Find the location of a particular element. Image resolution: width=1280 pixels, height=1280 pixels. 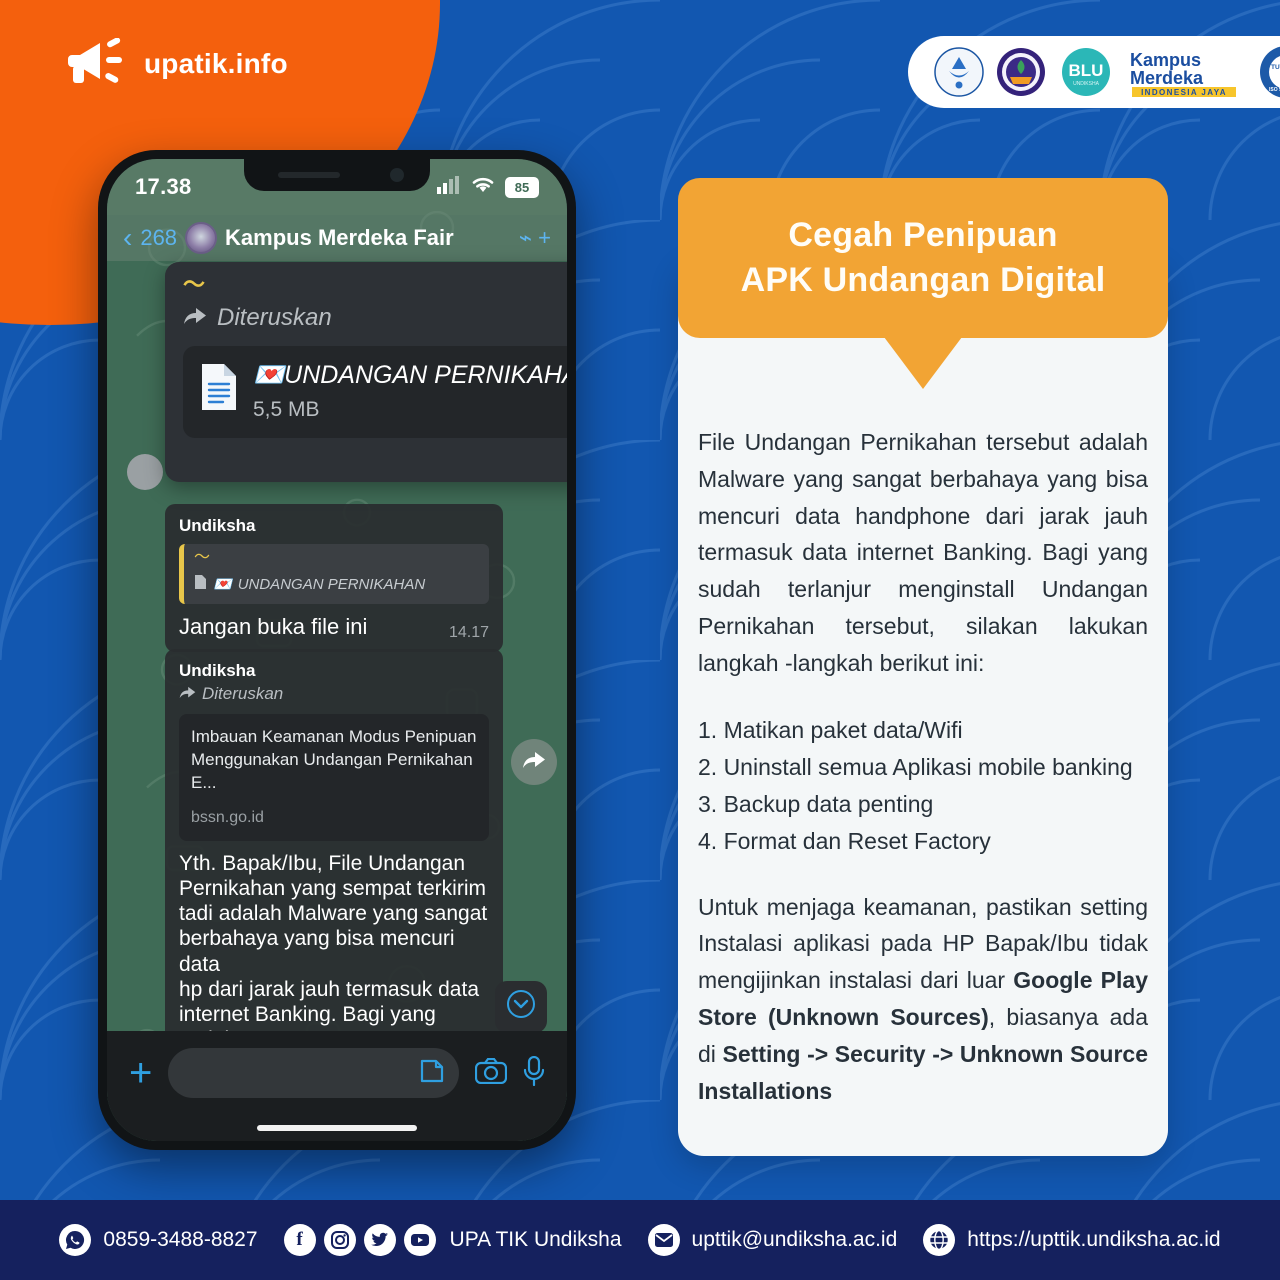

plus-icon: + is located at coordinates (140, 1073).